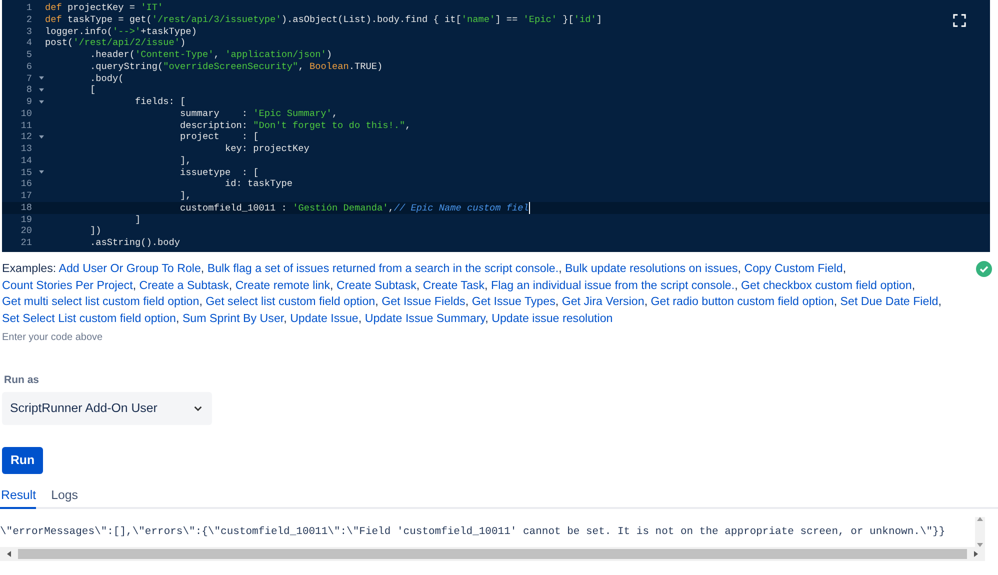  I want to click on horizontal-scrollbar, so click(492, 553).